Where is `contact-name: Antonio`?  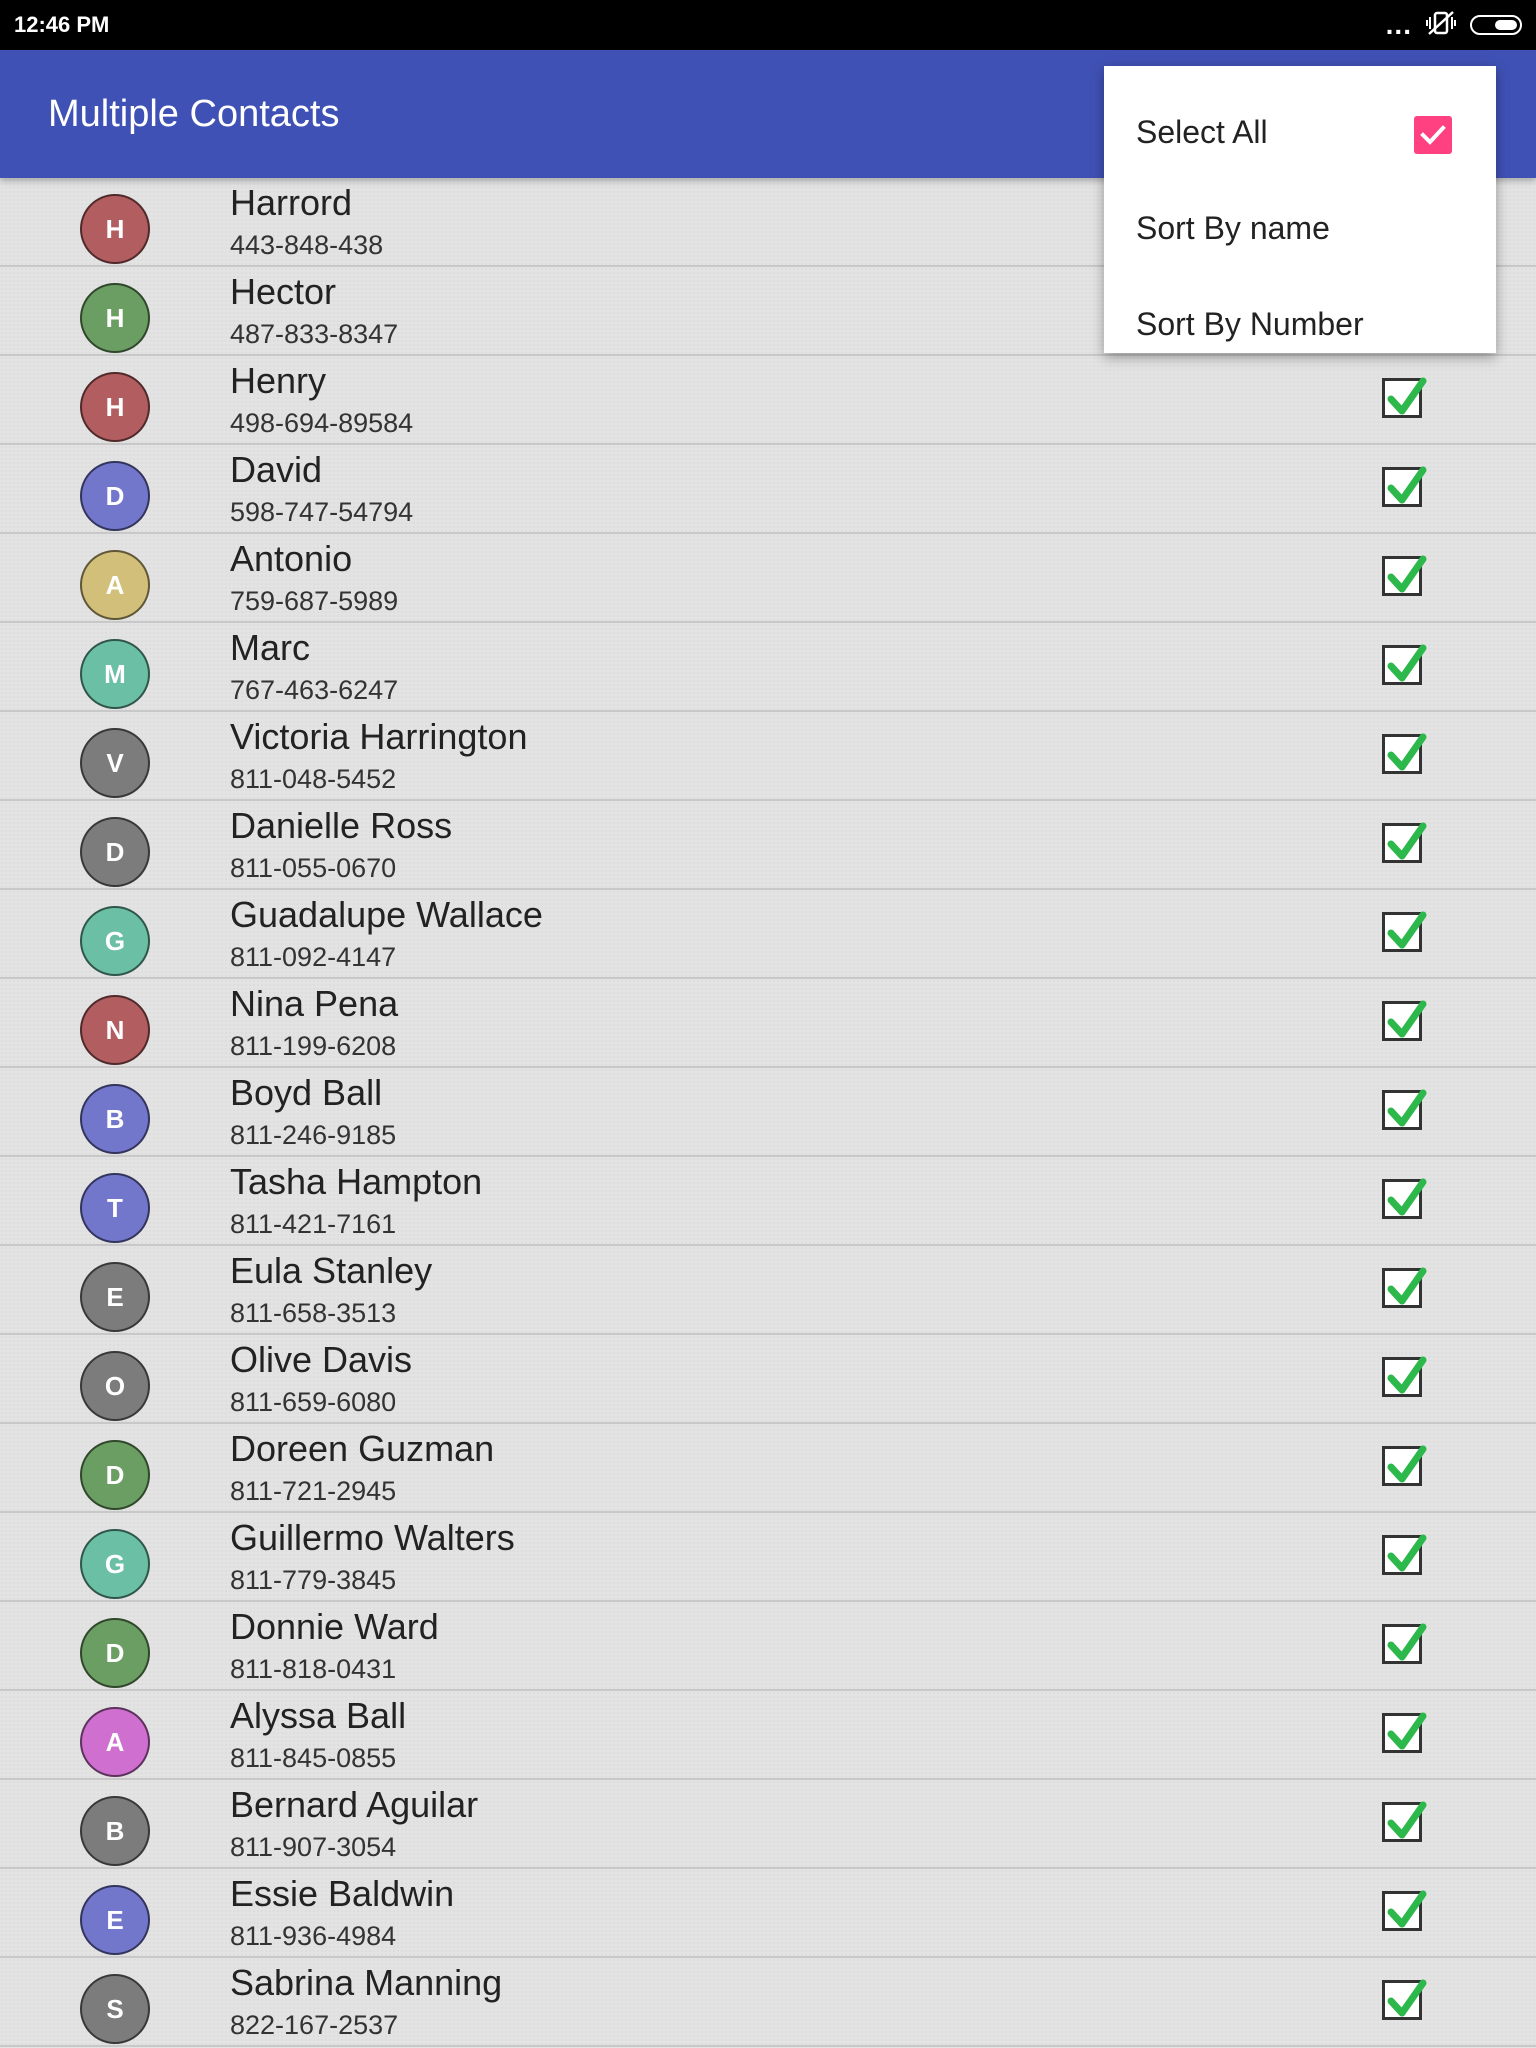 contact-name: Antonio is located at coordinates (291, 558).